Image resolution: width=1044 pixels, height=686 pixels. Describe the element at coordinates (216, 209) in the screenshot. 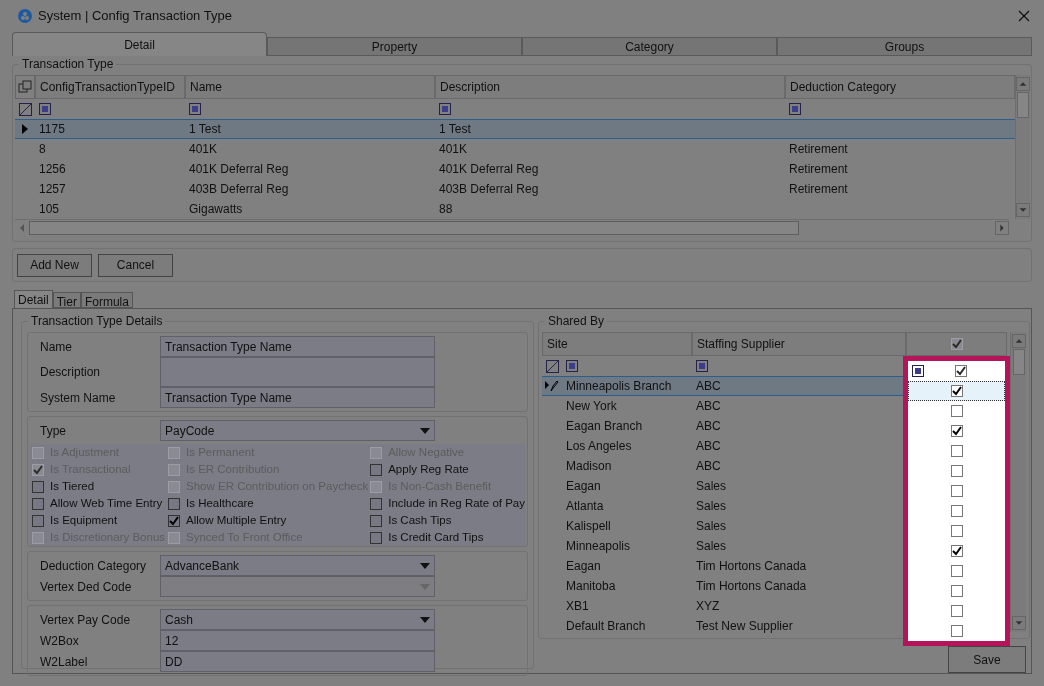

I see `table-cell: Gigawatts` at that location.